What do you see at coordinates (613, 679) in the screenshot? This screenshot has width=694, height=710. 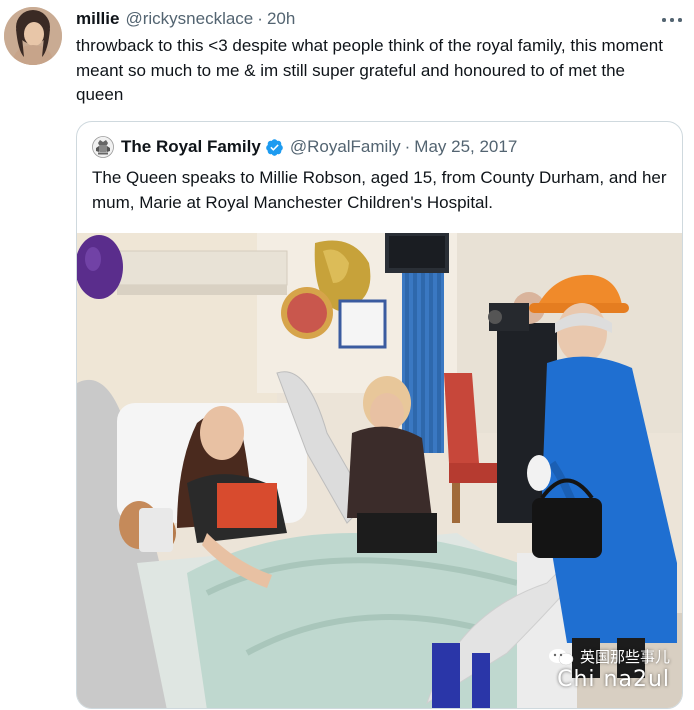 I see `watermark-line-2: Chi na2ul` at bounding box center [613, 679].